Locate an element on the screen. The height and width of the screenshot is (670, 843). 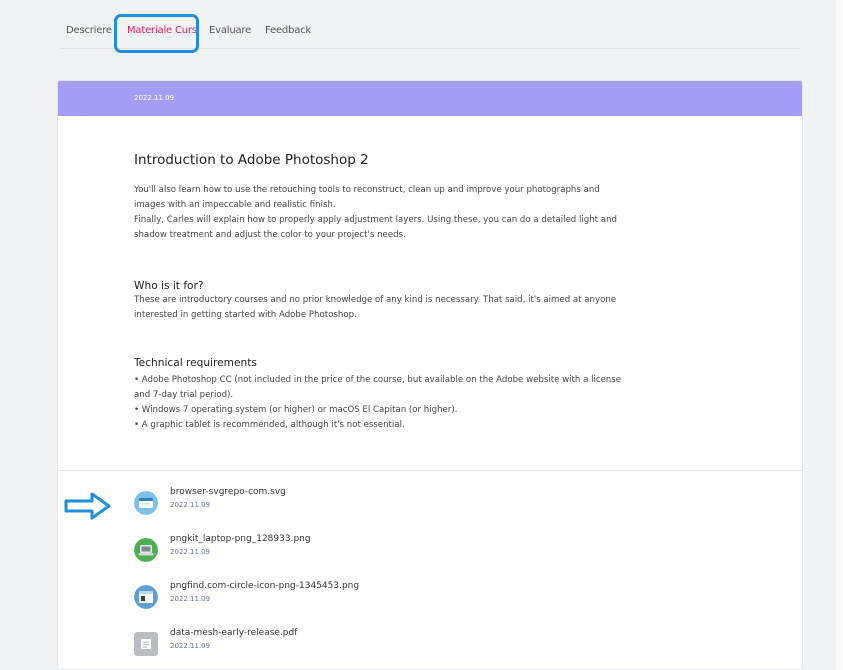
attachment-name: data-mesh-early-release.pdf is located at coordinates (233, 633).